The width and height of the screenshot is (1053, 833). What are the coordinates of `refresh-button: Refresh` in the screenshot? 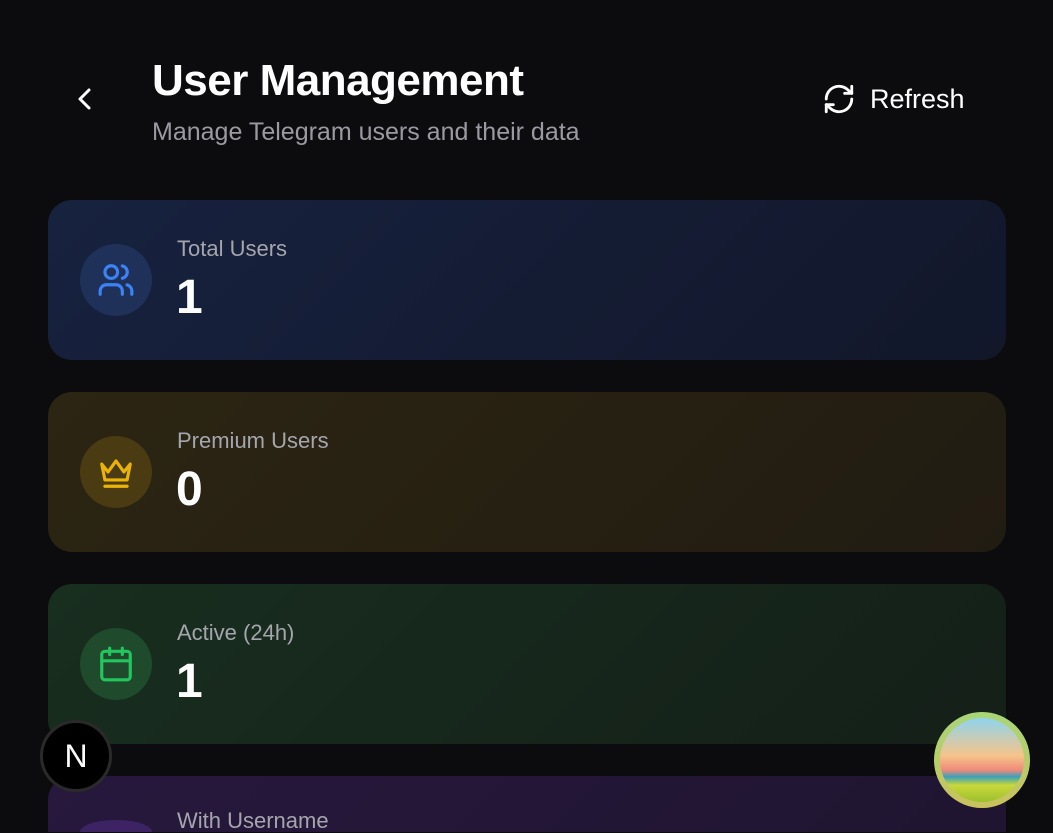 It's located at (893, 99).